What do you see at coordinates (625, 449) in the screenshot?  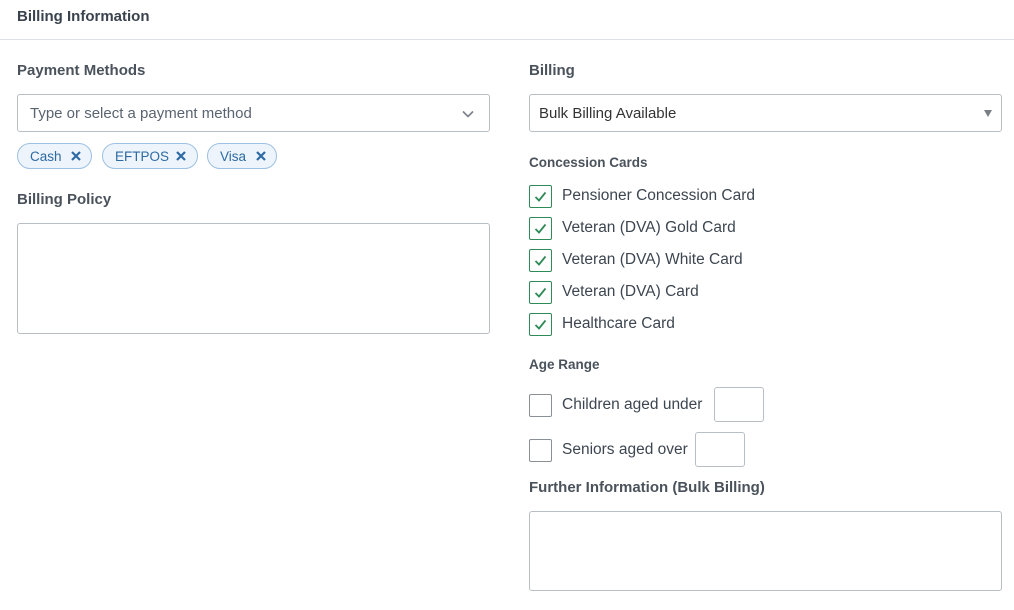 I see `seniors-aged-over-label: Seniors aged over` at bounding box center [625, 449].